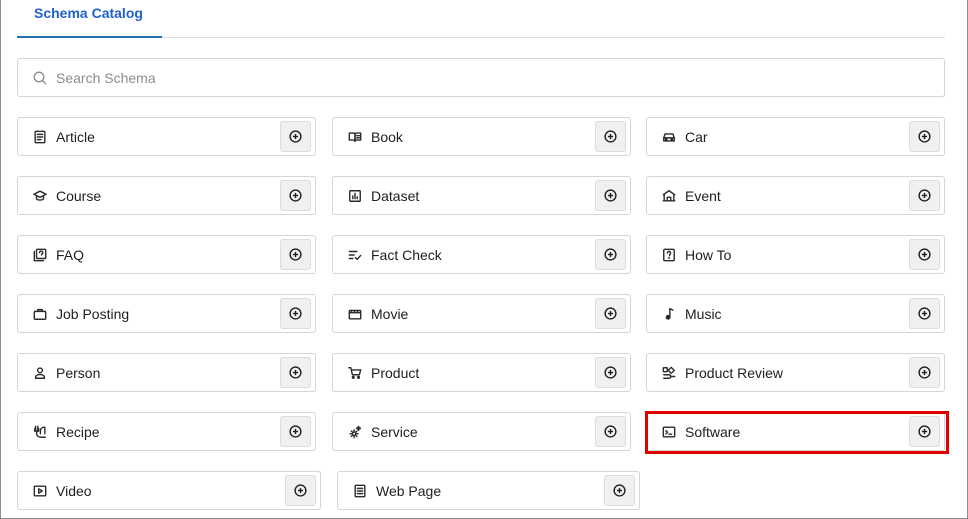  What do you see at coordinates (795, 372) in the screenshot?
I see `schema-card-product-review: Product Review` at bounding box center [795, 372].